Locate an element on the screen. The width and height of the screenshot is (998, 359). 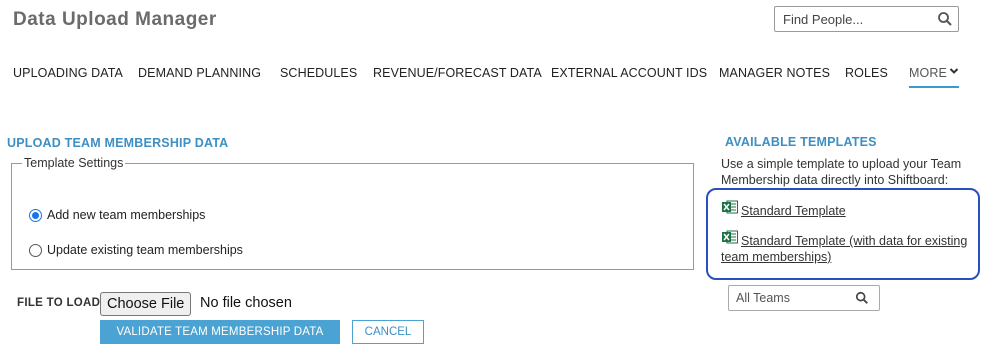
choose-file-button: Choose File is located at coordinates (146, 304).